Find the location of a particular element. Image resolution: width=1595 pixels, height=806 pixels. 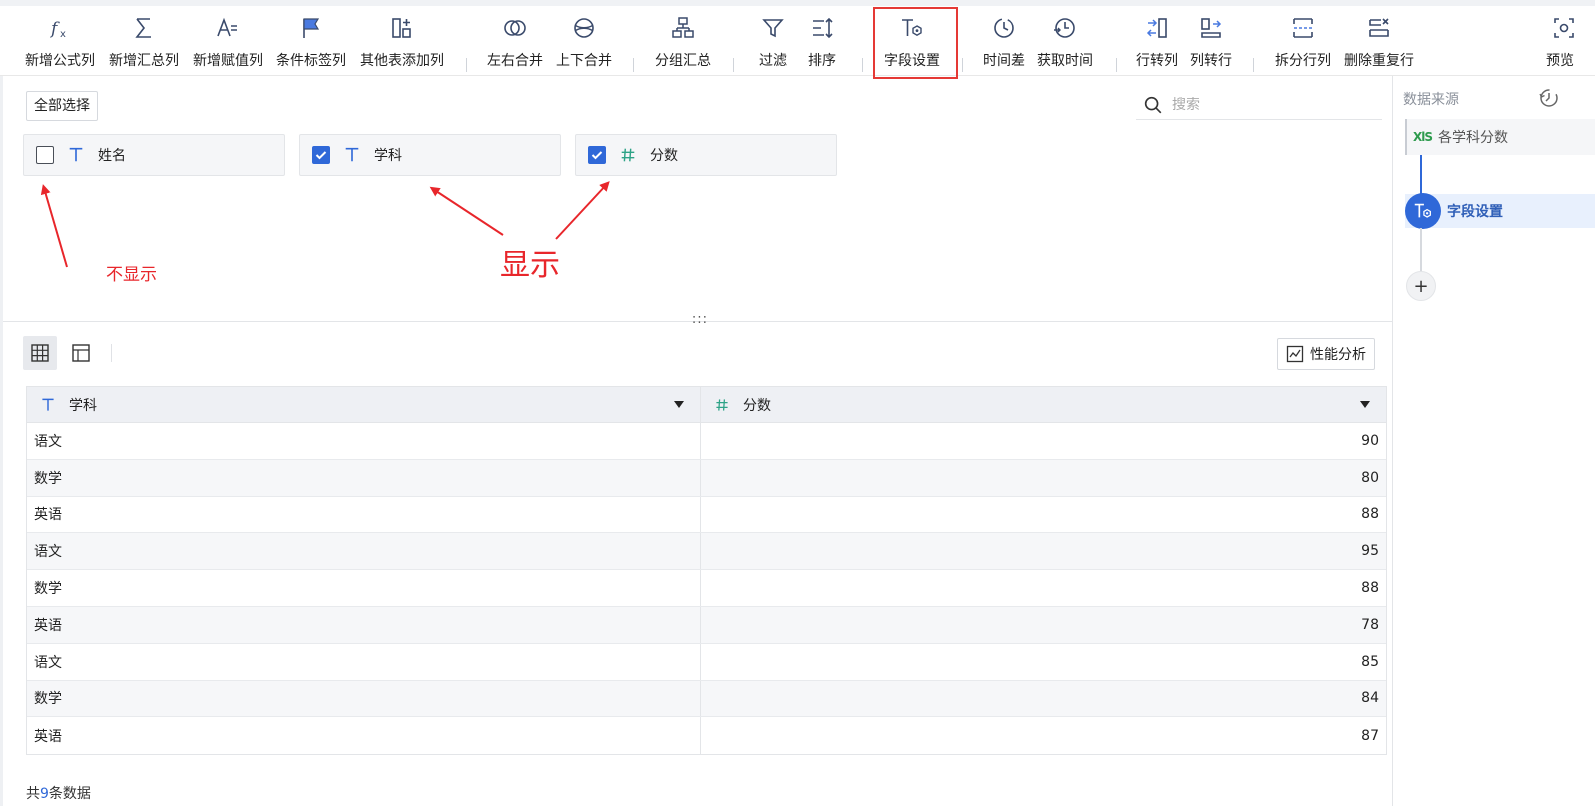

get-time-button: 获取时间 is located at coordinates (1065, 44).